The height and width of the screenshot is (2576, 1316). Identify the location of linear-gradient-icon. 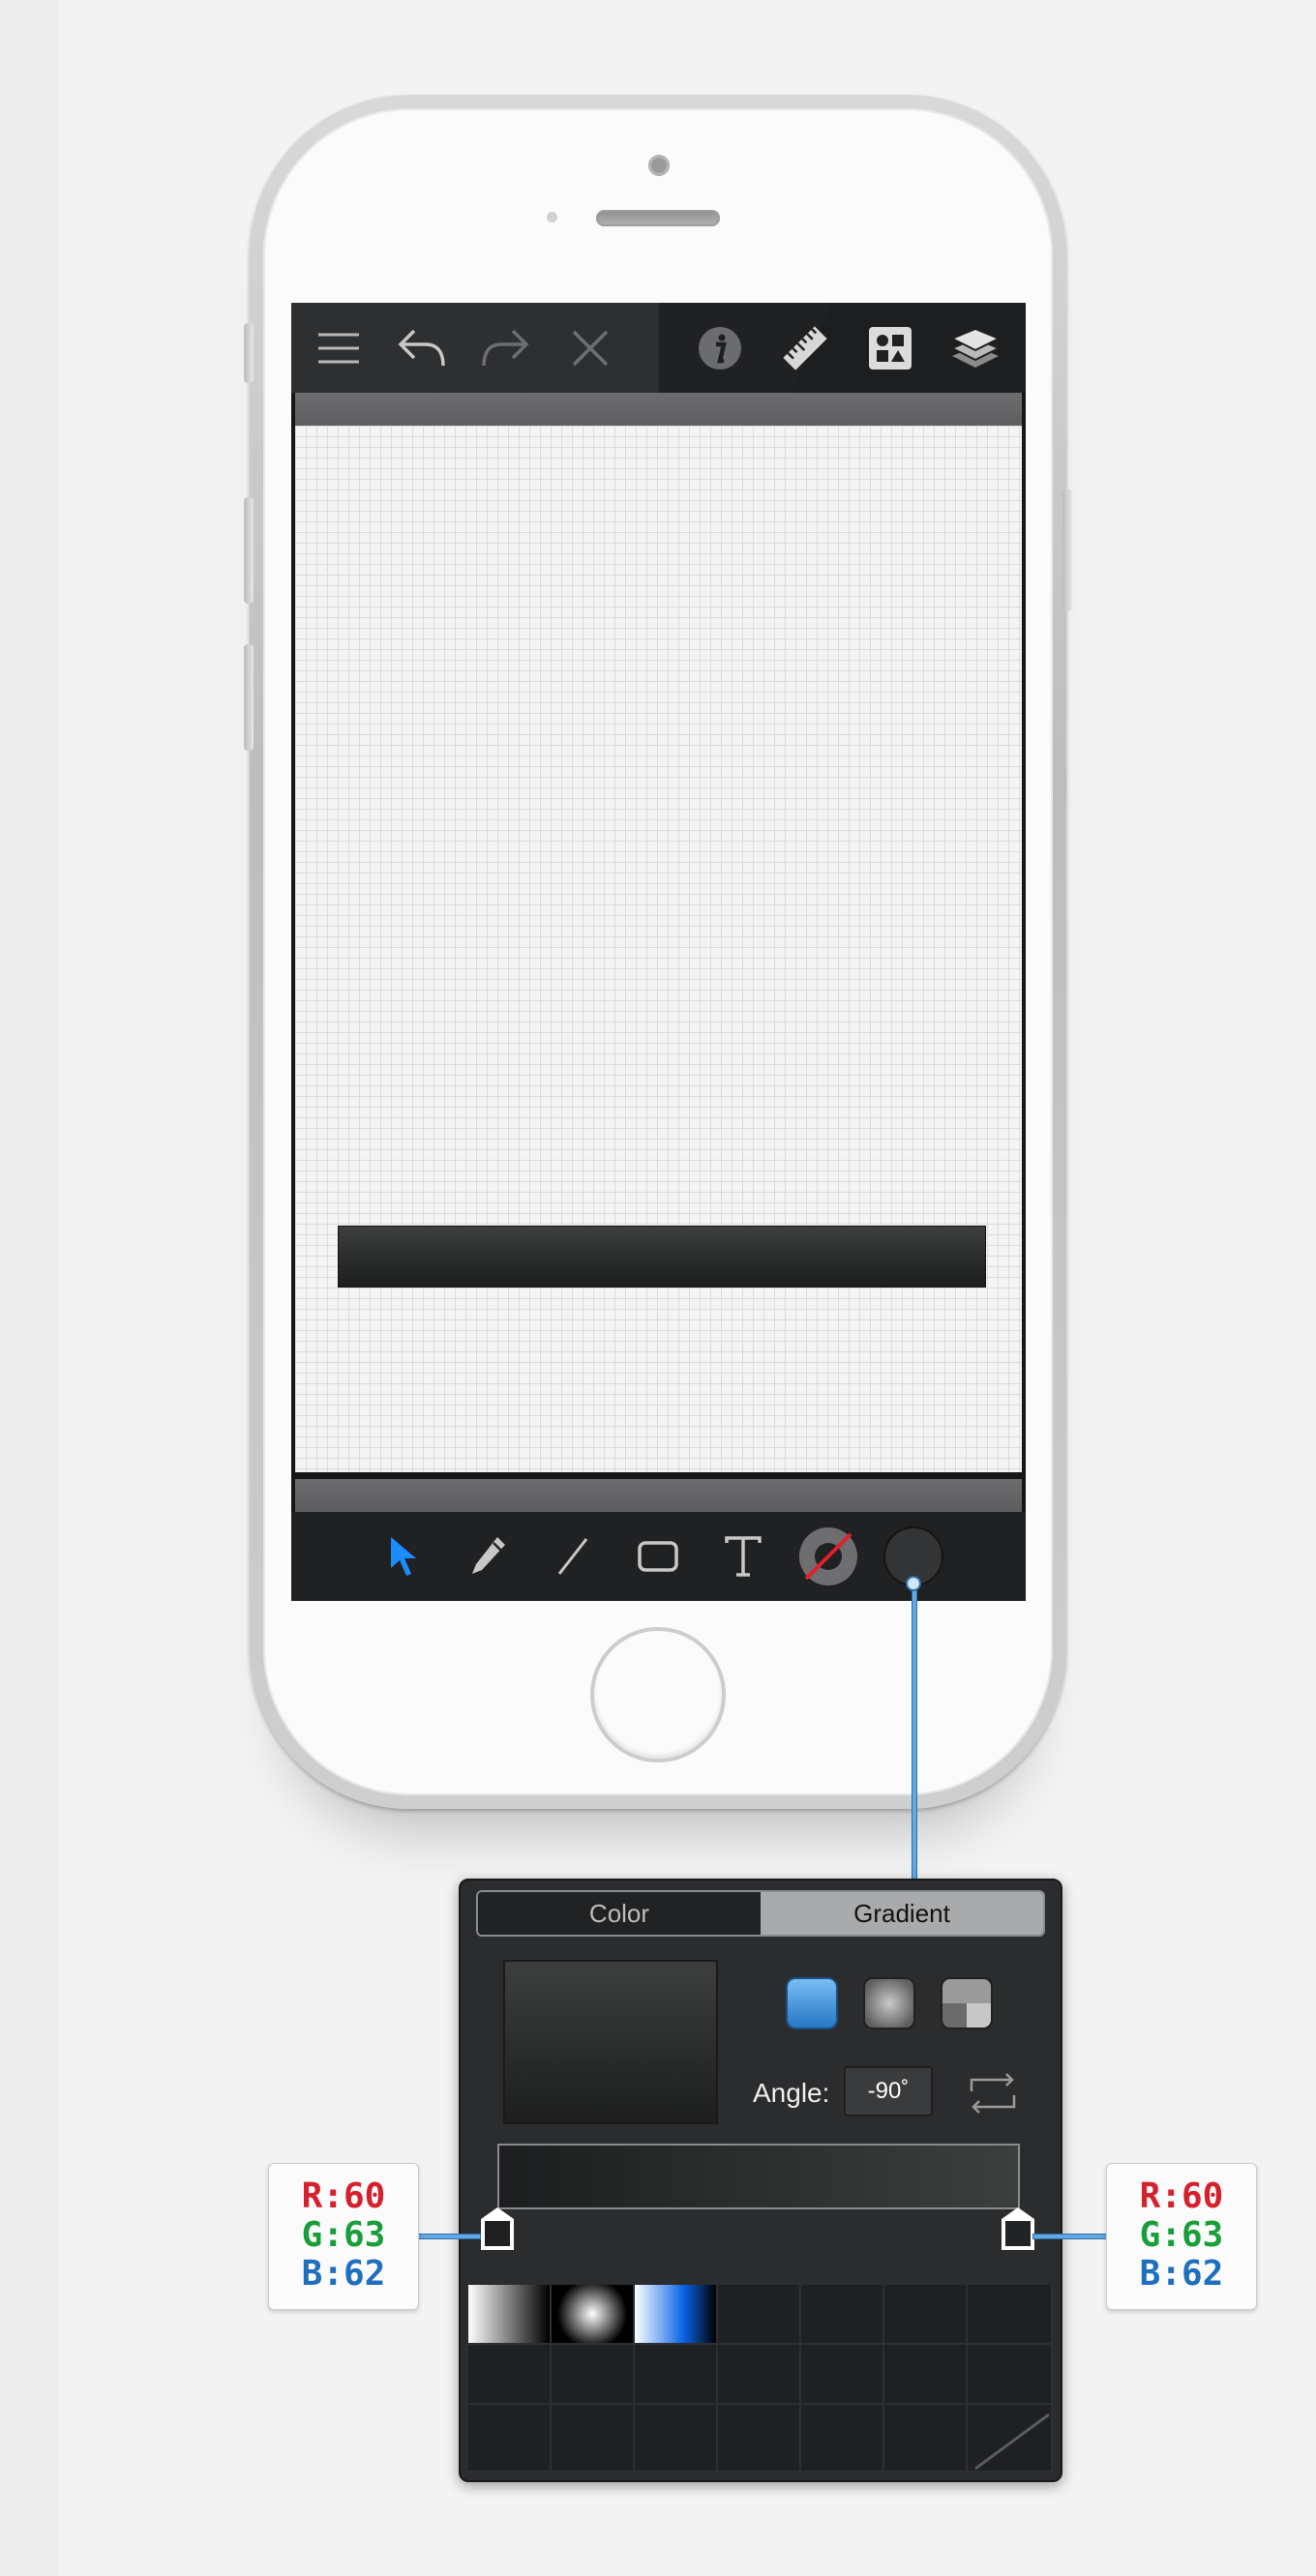
(812, 2003).